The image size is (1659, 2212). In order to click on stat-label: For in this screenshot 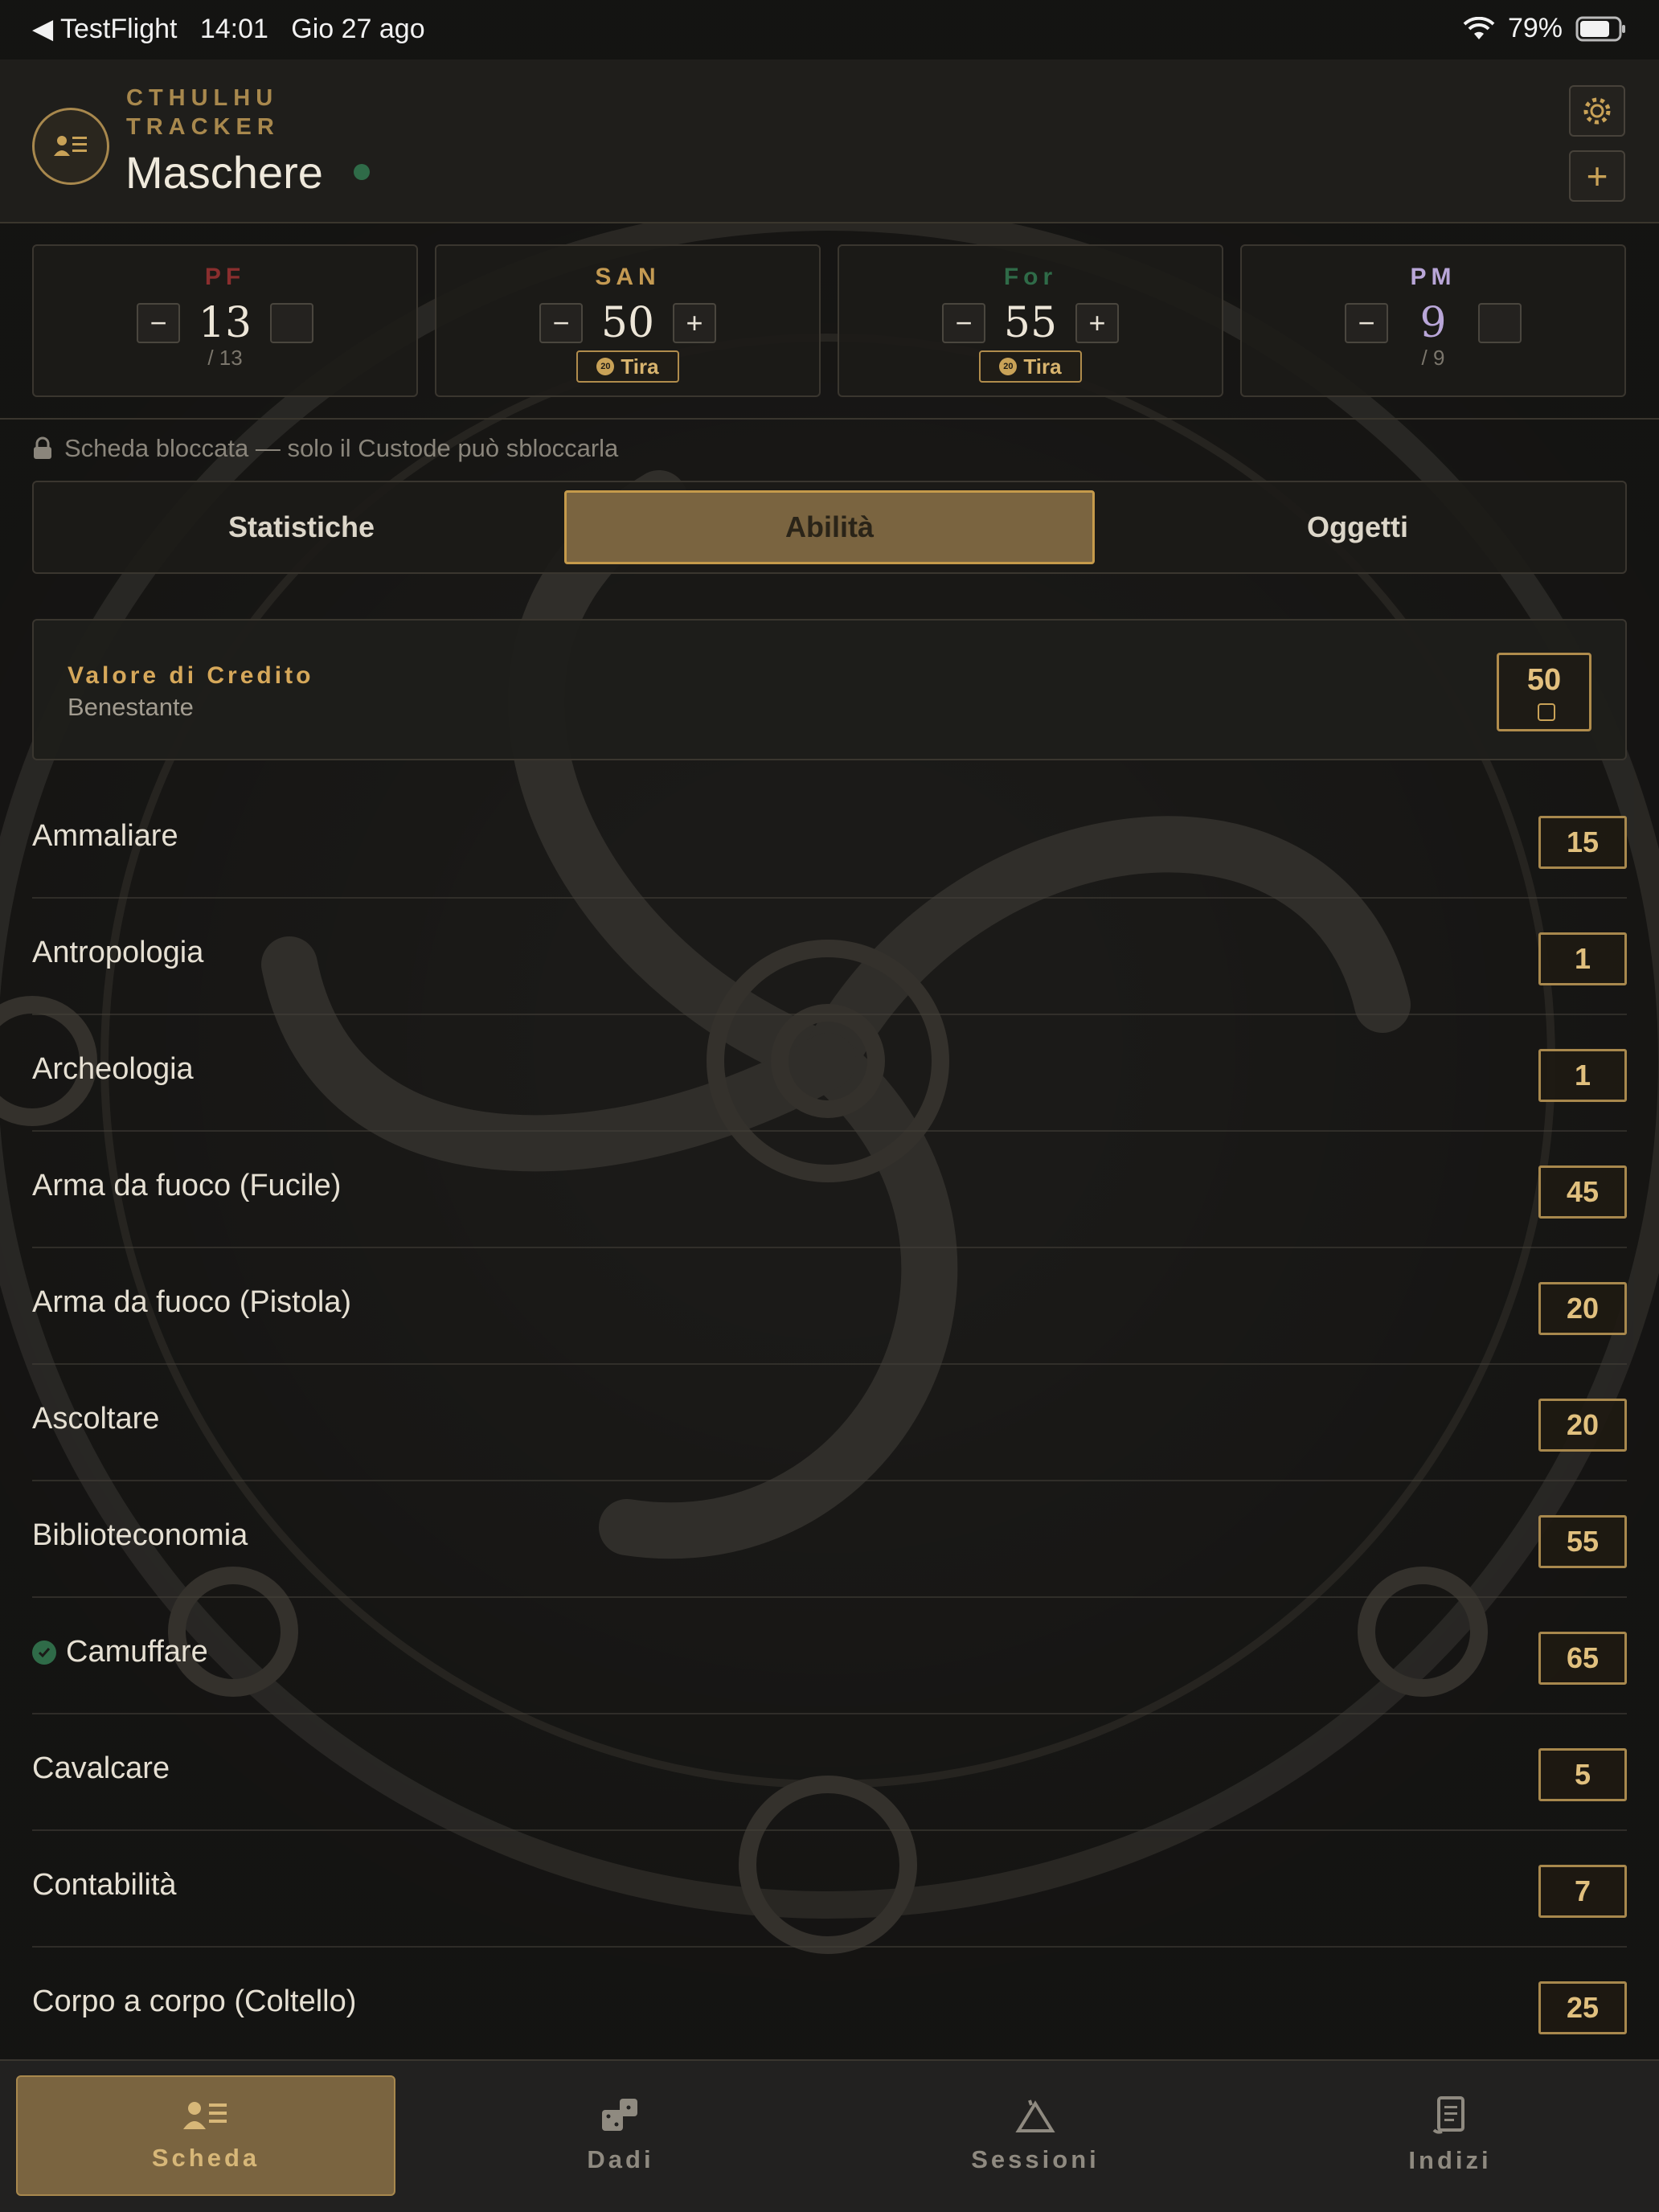, I will do `click(1030, 277)`.